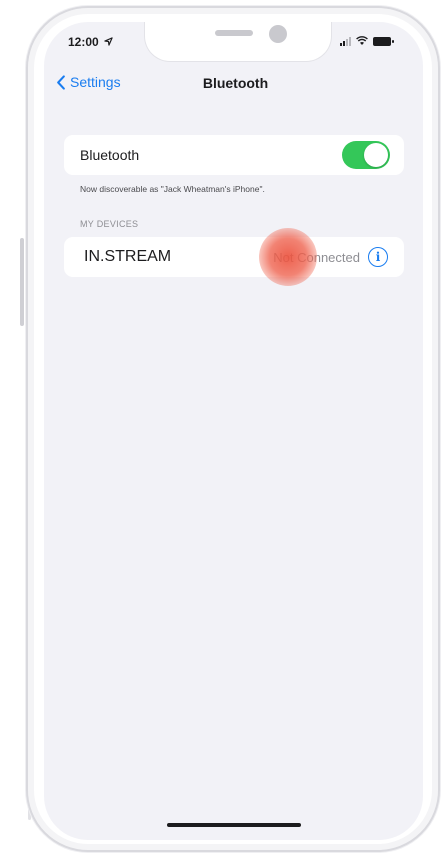  Describe the element at coordinates (235, 83) in the screenshot. I see `page-title: Bluetooth` at that location.